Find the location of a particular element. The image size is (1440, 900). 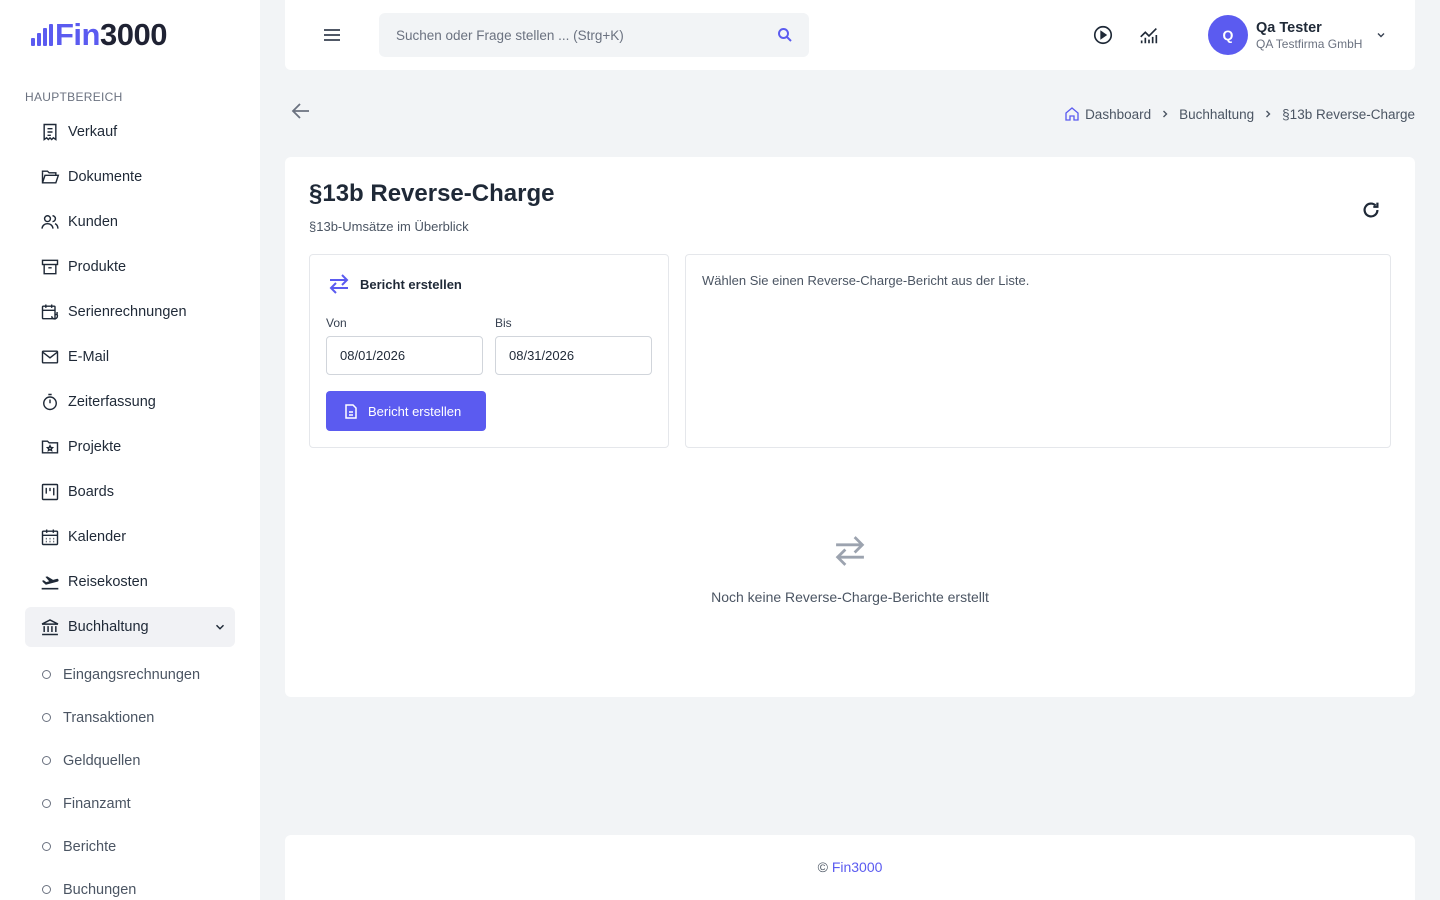

home-icon is located at coordinates (1072, 114).